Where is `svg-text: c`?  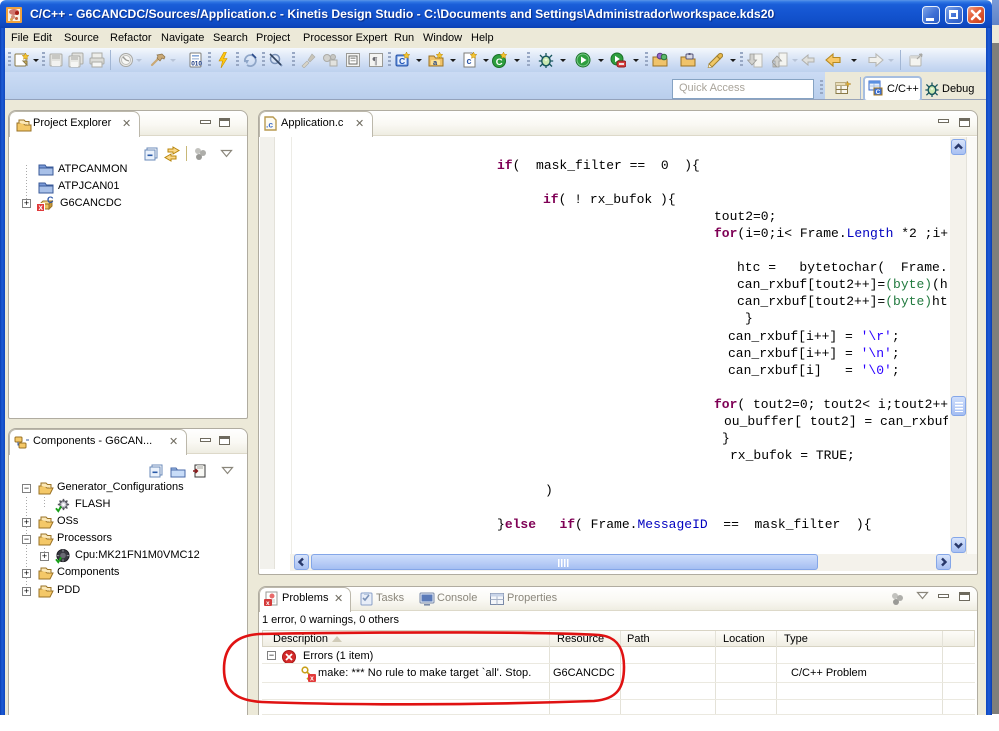
svg-text: c is located at coordinates (469, 61).